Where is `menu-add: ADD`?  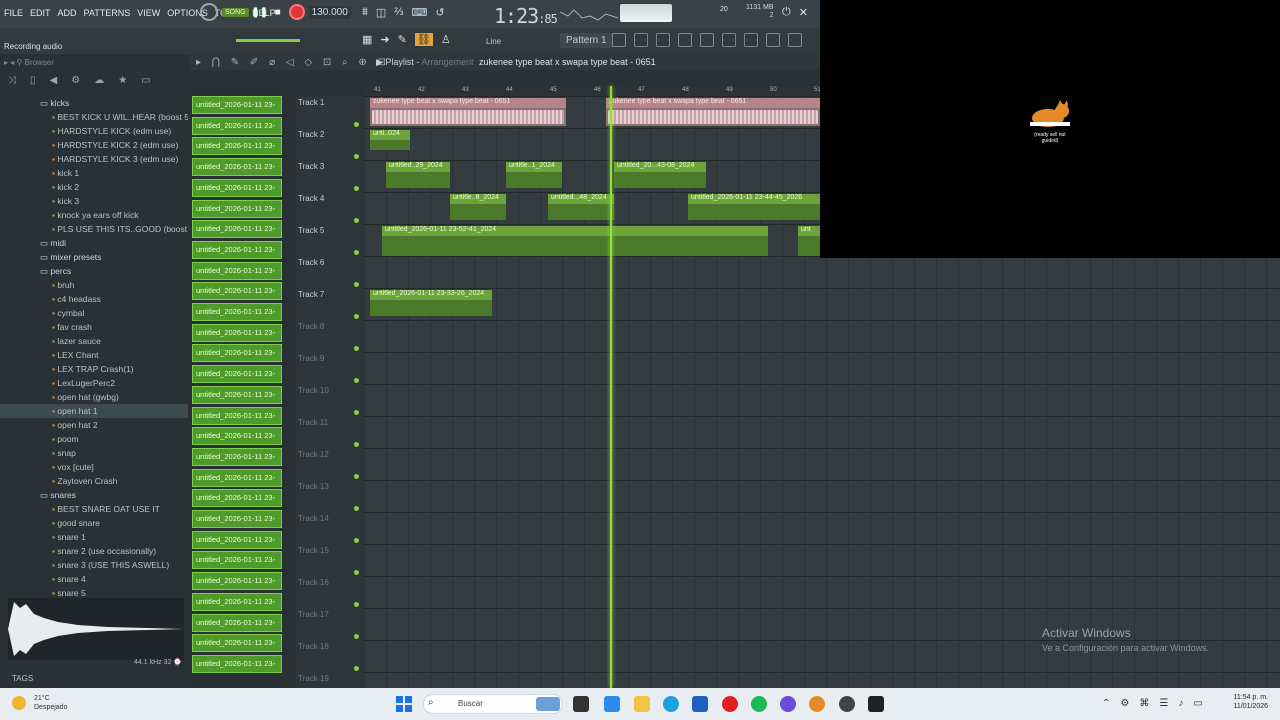
menu-add: ADD is located at coordinates (67, 13).